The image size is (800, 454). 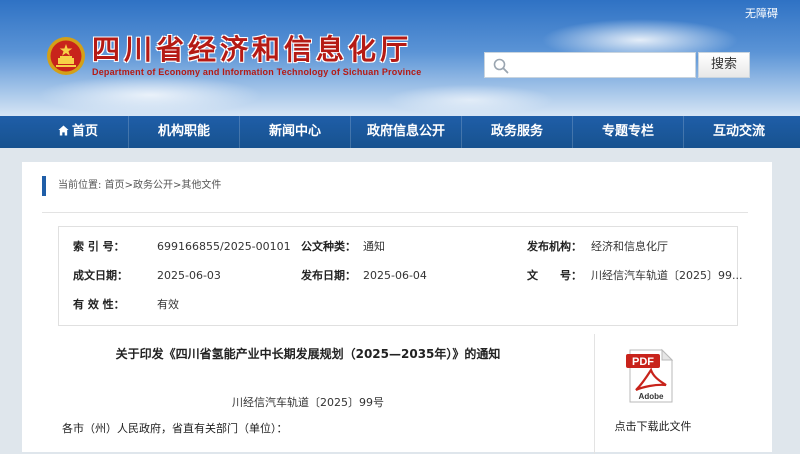 What do you see at coordinates (308, 402) in the screenshot?
I see `article-document-number: 川经信汽车轨道〔2025〕99号` at bounding box center [308, 402].